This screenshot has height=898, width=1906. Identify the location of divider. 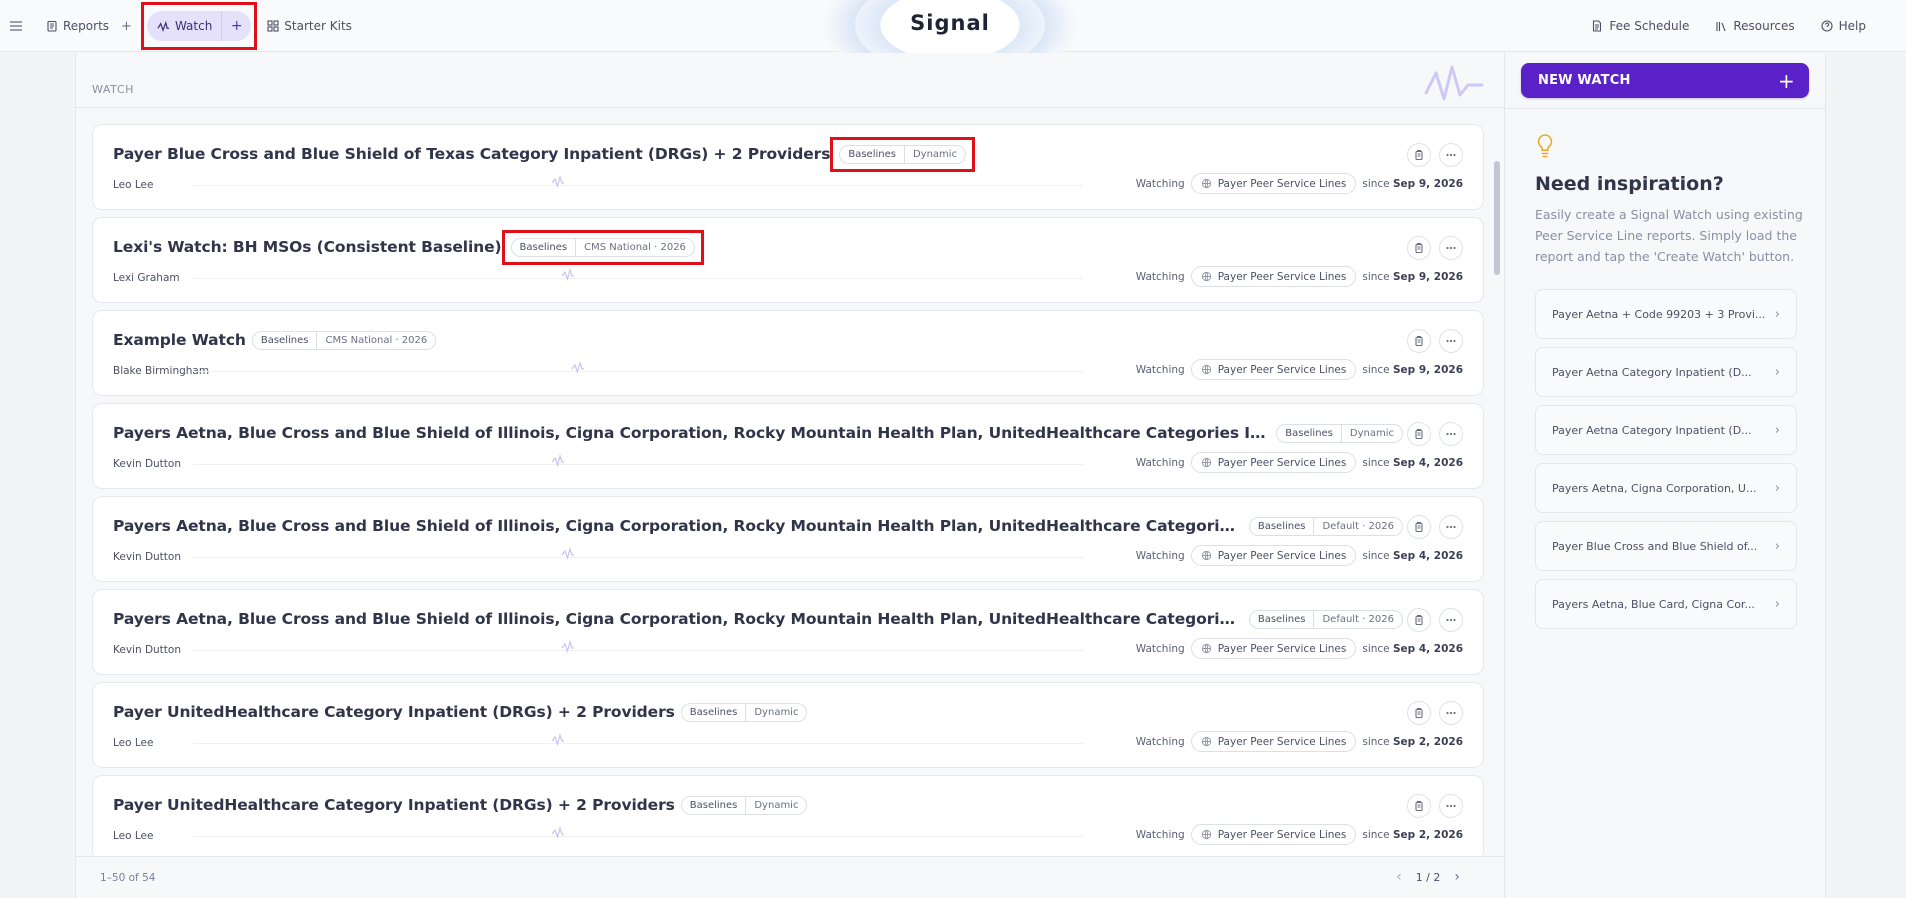
(638, 650).